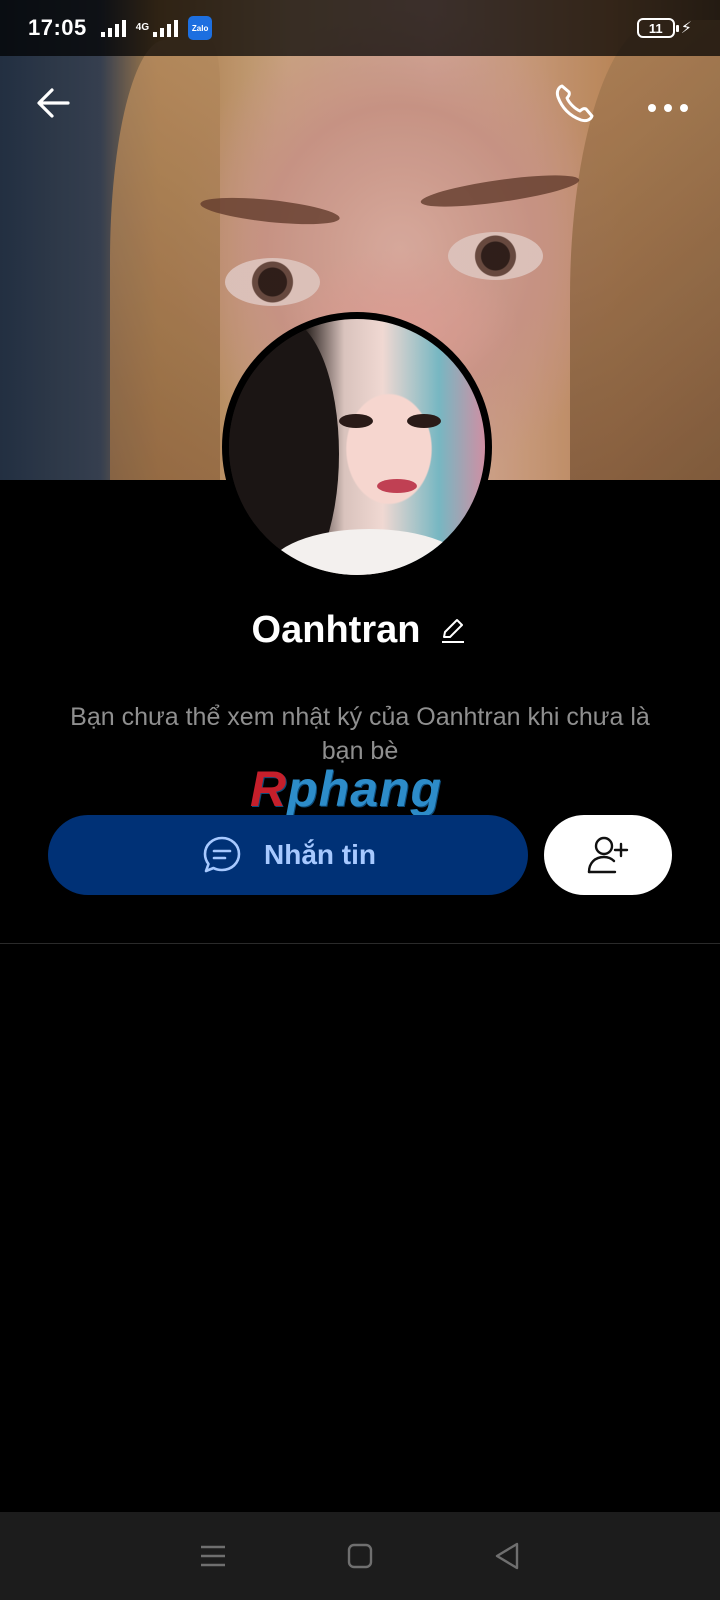  Describe the element at coordinates (142, 27) in the screenshot. I see `network-type: 4G` at that location.